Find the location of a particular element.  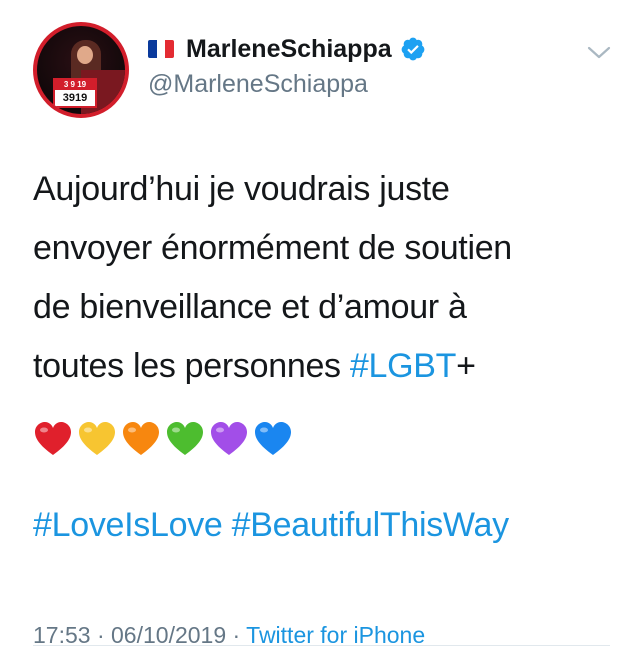

name-row: MarleneSchiappa is located at coordinates (384, 49).